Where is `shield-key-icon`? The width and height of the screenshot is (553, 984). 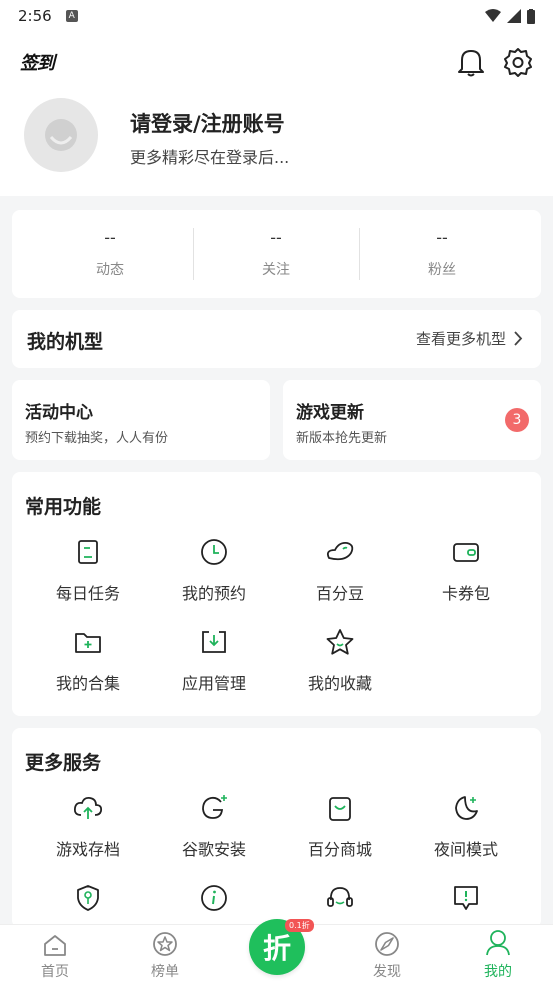 shield-key-icon is located at coordinates (88, 898).